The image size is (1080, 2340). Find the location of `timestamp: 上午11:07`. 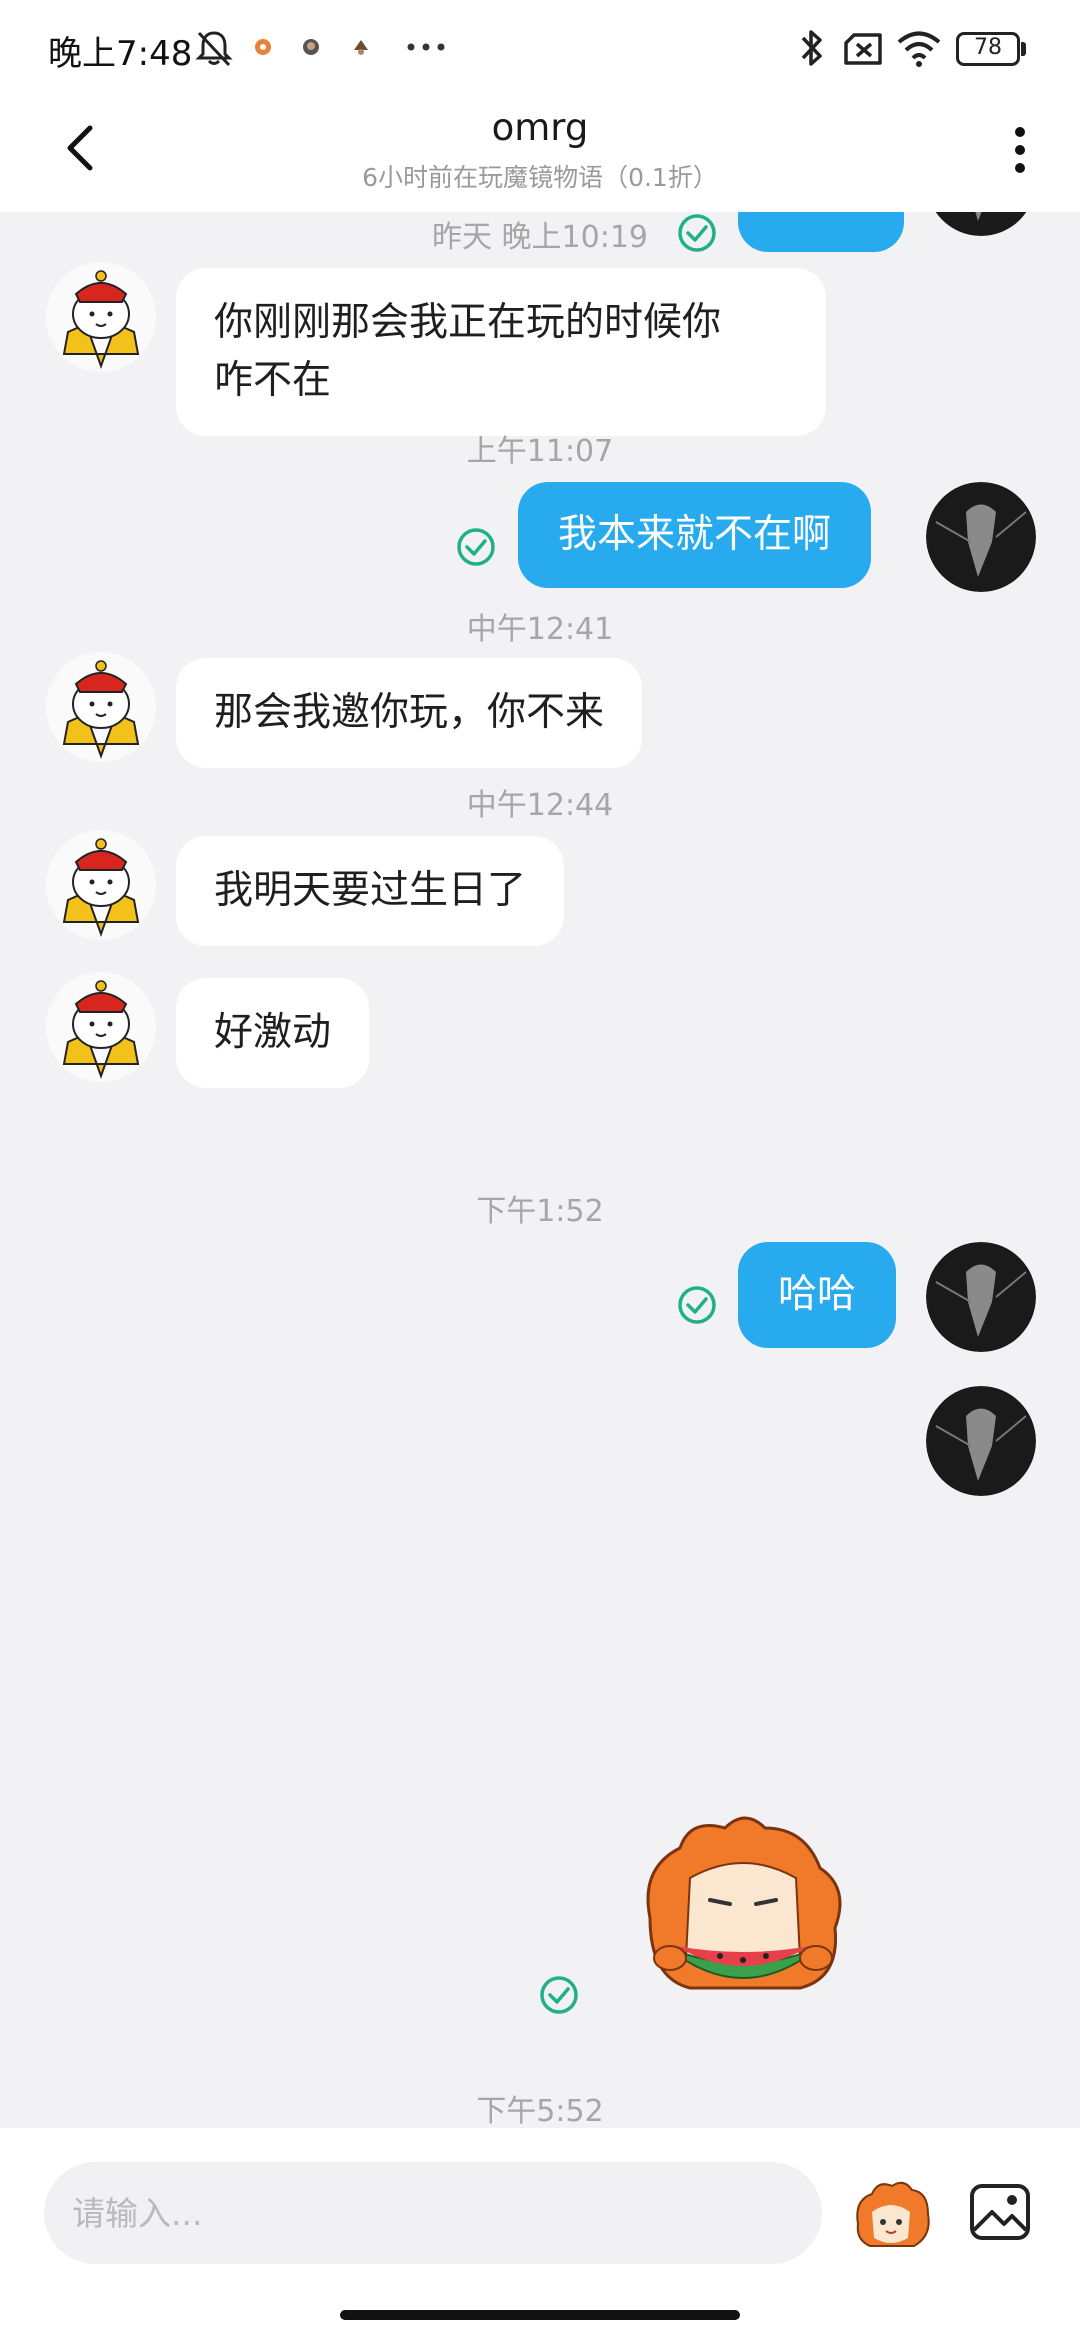

timestamp: 上午11:07 is located at coordinates (540, 451).